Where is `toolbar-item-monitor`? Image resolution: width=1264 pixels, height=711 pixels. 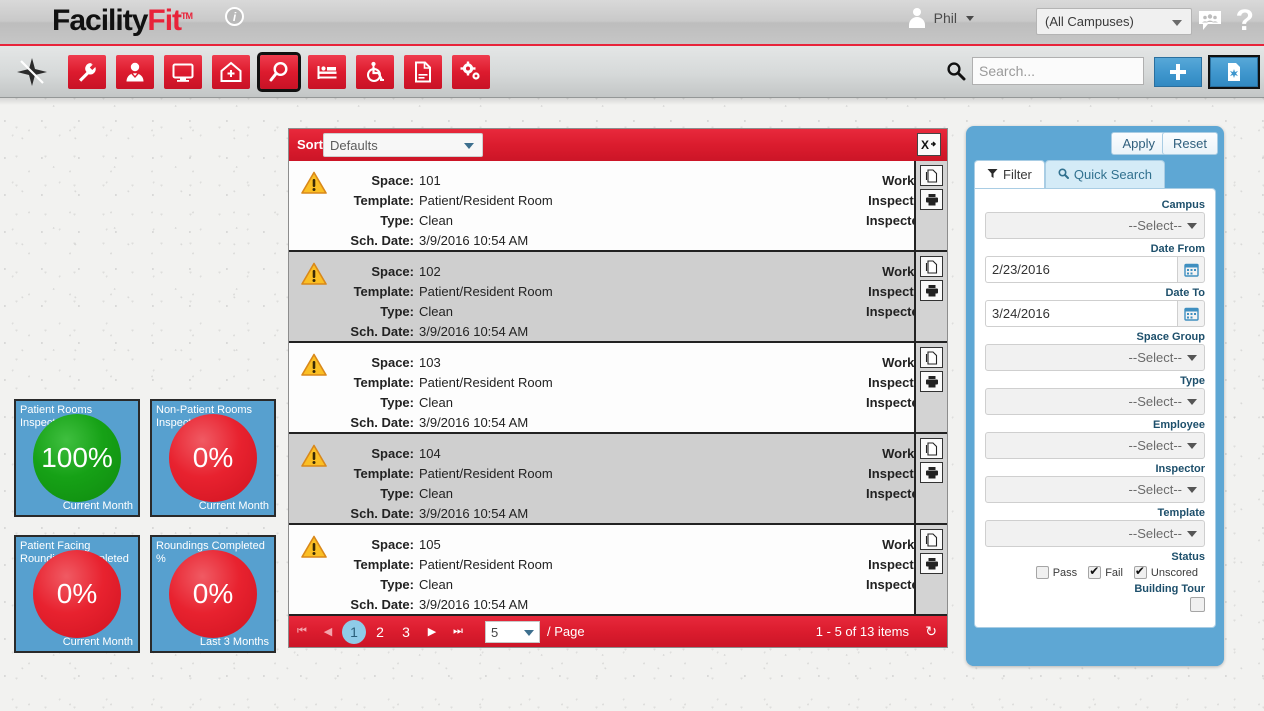 toolbar-item-monitor is located at coordinates (183, 72).